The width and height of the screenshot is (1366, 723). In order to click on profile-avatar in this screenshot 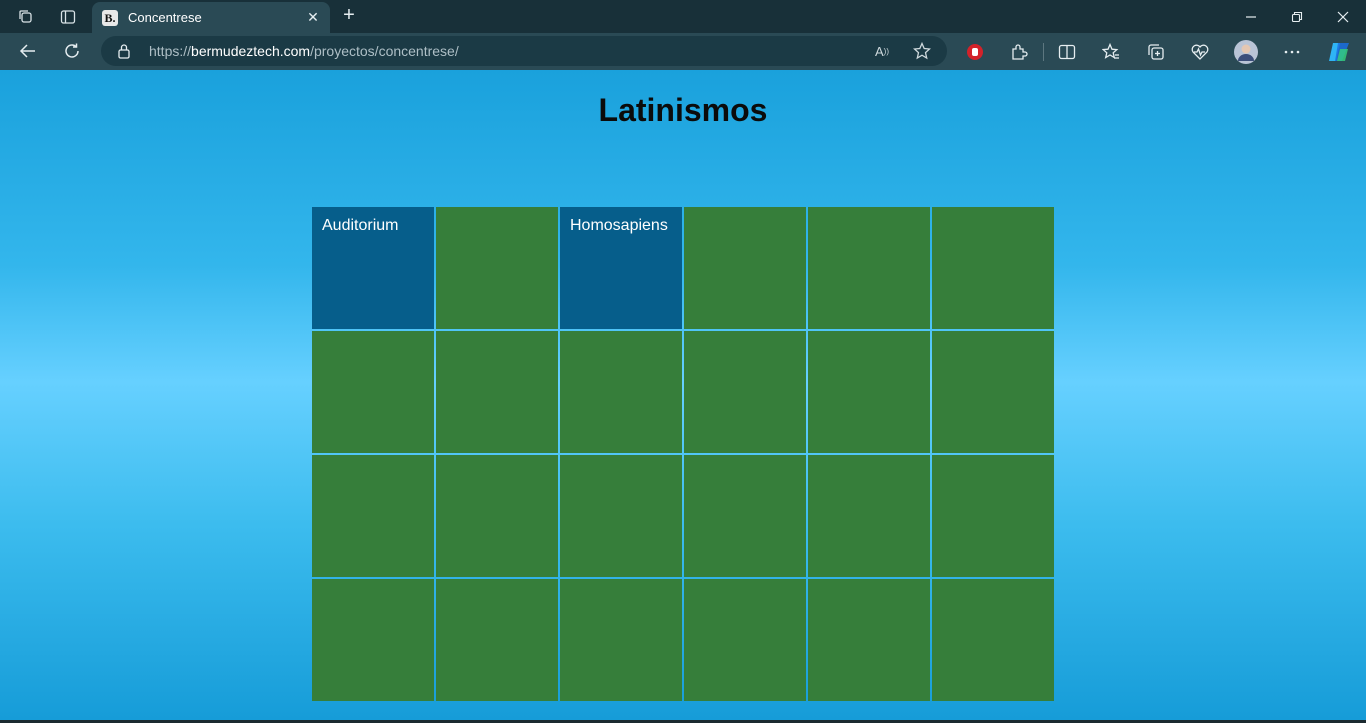, I will do `click(1246, 52)`.